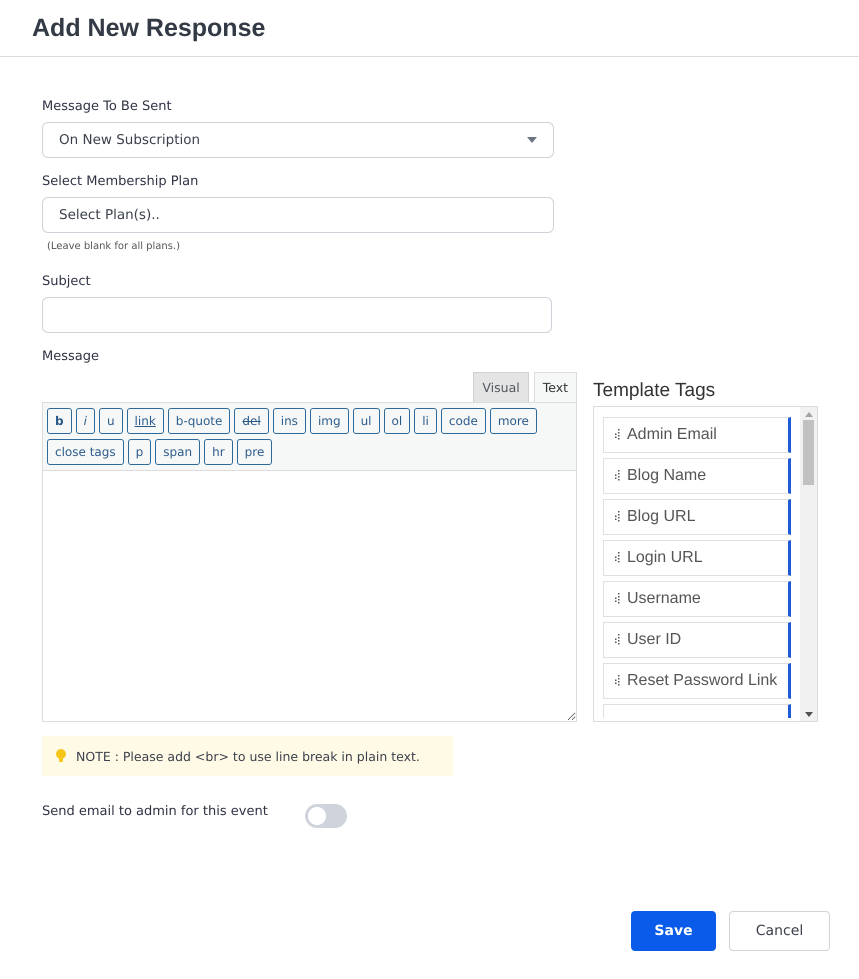 This screenshot has height=979, width=859. I want to click on tag-label: Blog Name, so click(666, 476).